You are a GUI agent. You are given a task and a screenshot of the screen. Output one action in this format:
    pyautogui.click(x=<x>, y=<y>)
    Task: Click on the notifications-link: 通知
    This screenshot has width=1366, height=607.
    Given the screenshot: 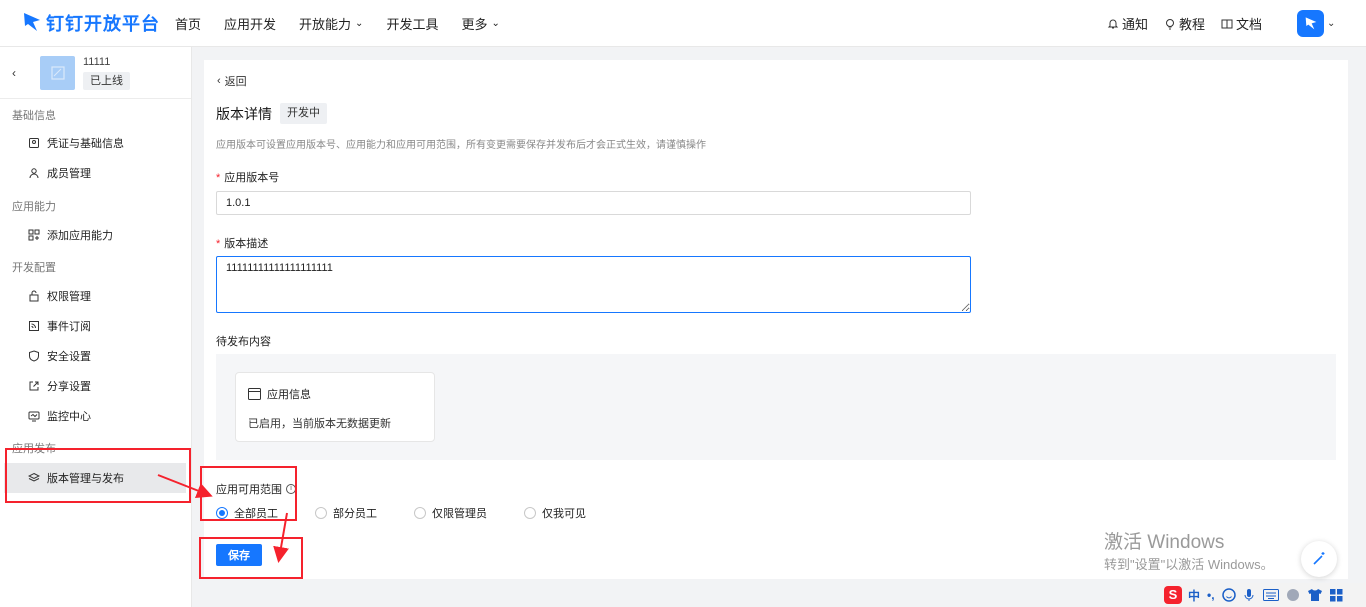 What is the action you would take?
    pyautogui.click(x=1127, y=23)
    